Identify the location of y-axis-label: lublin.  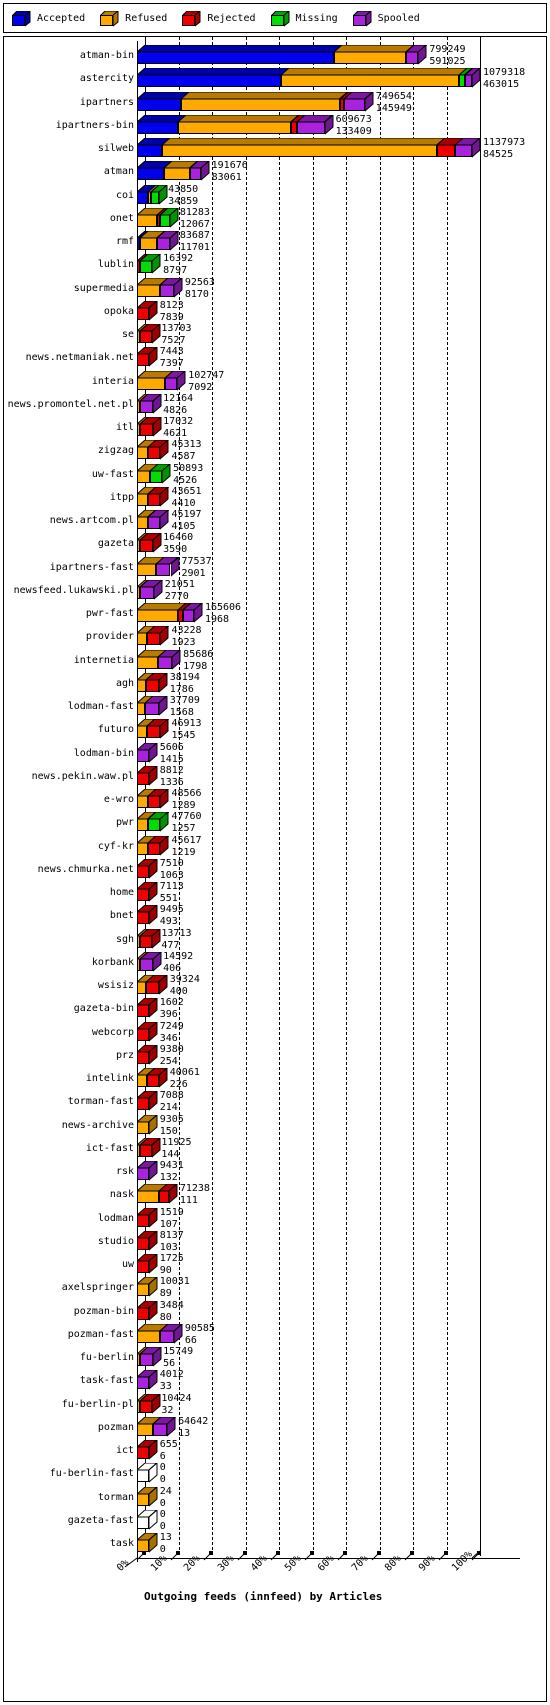
(115, 265).